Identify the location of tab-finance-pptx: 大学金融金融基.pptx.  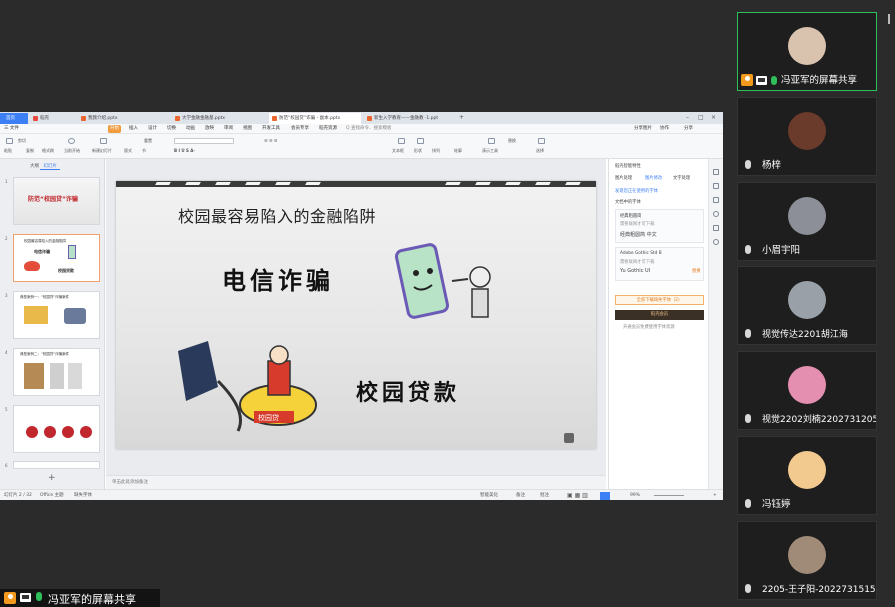
(219, 118).